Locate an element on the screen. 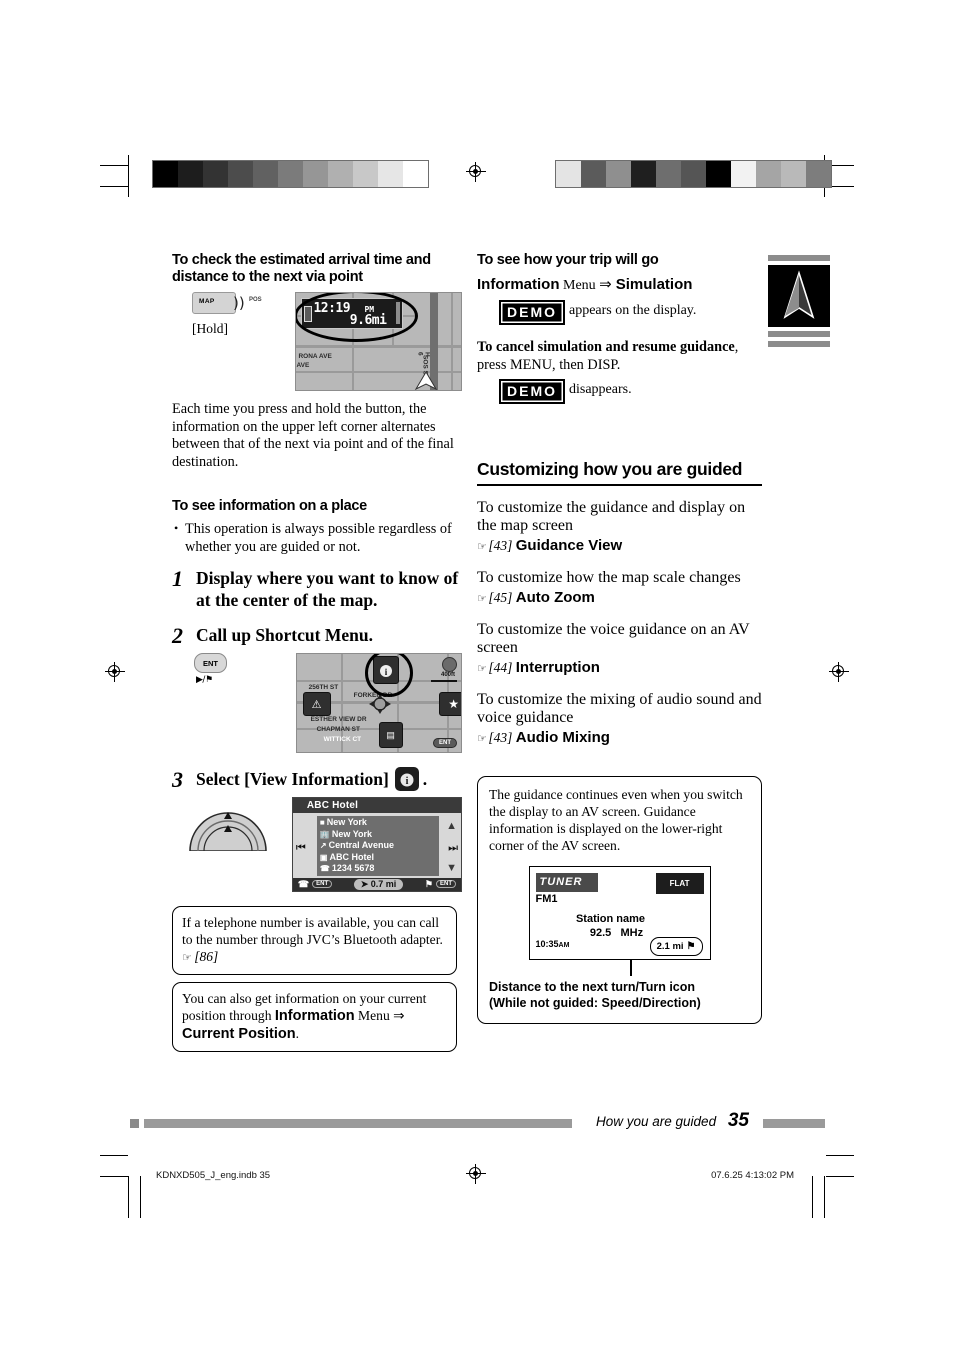  note-cp-bold-information: Information is located at coordinates (314, 1015).